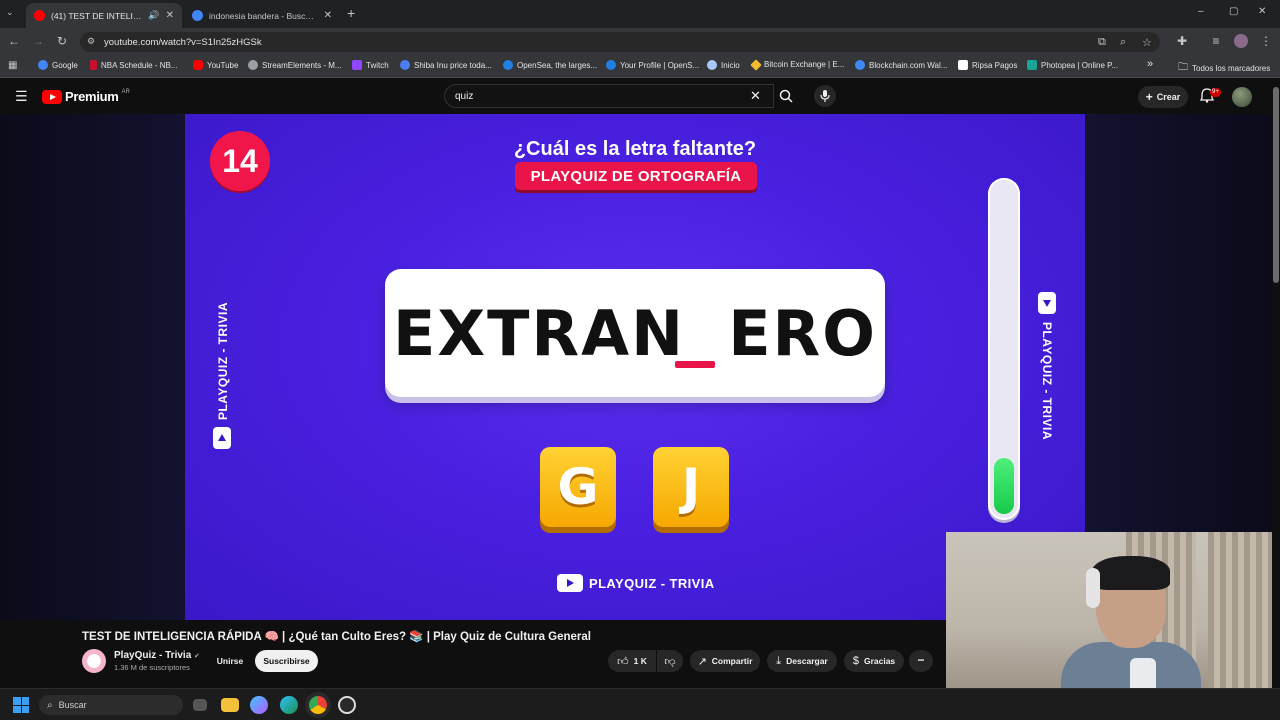  I want to click on tab-search-button: ⌄, so click(10, 12).